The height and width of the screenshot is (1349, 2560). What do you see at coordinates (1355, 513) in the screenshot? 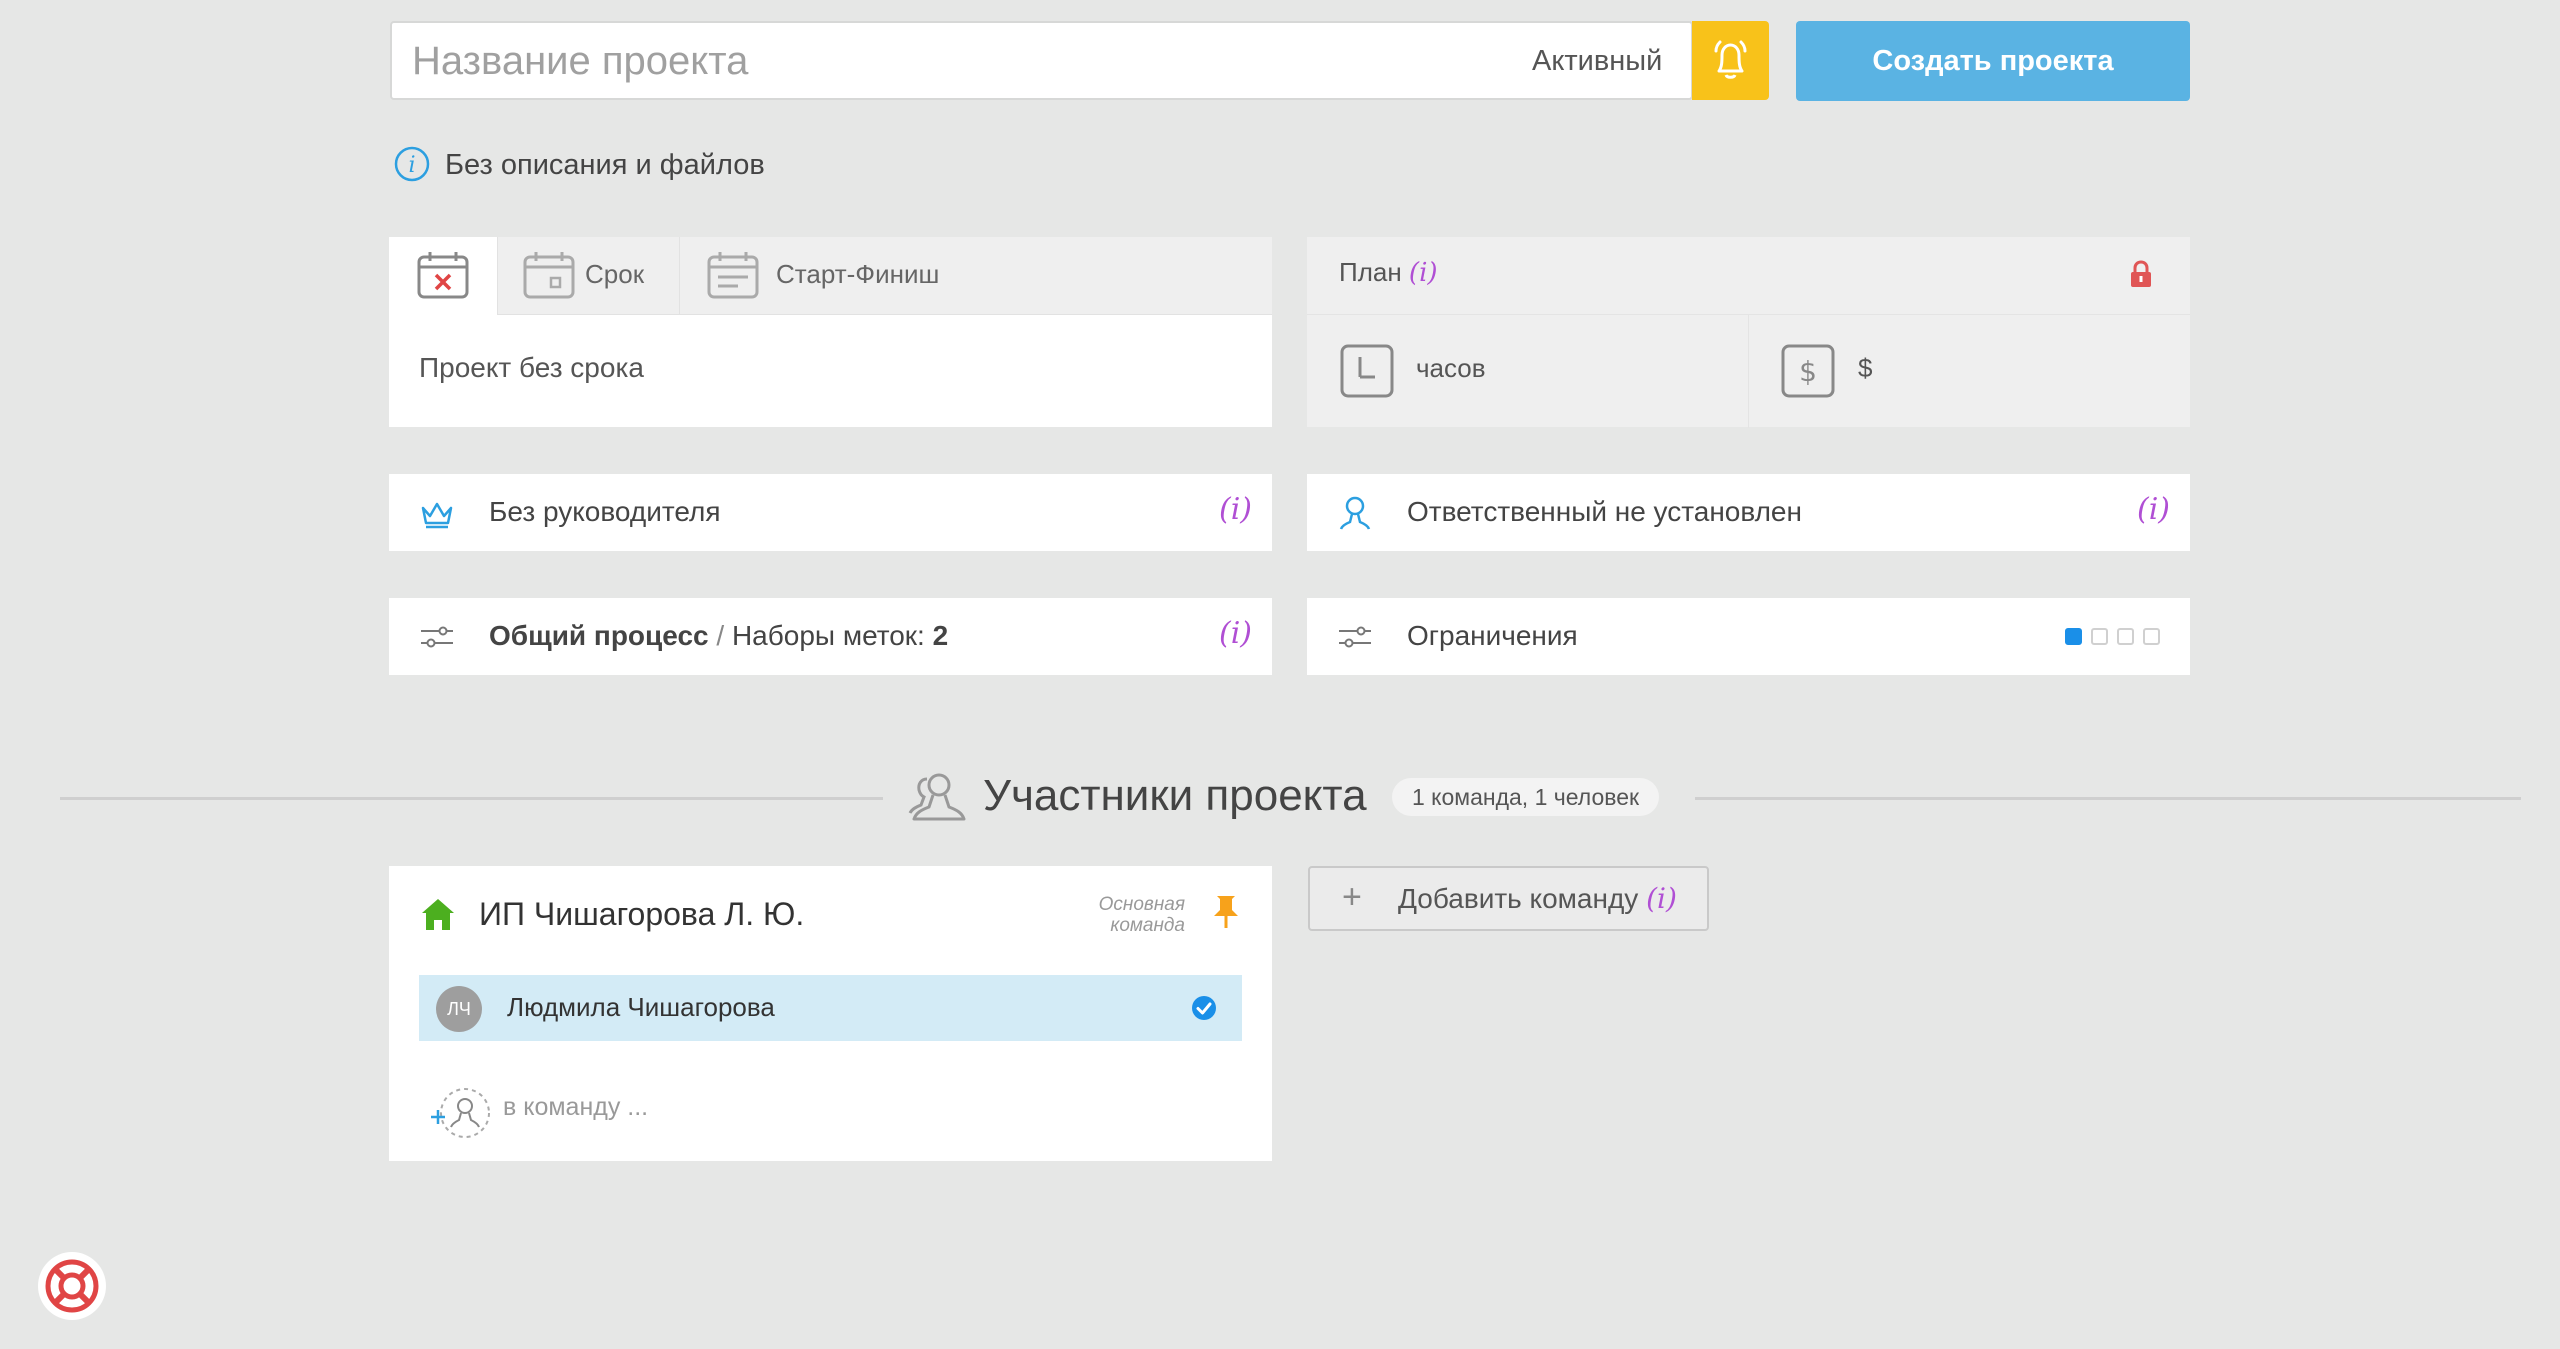
I see `user-icon` at bounding box center [1355, 513].